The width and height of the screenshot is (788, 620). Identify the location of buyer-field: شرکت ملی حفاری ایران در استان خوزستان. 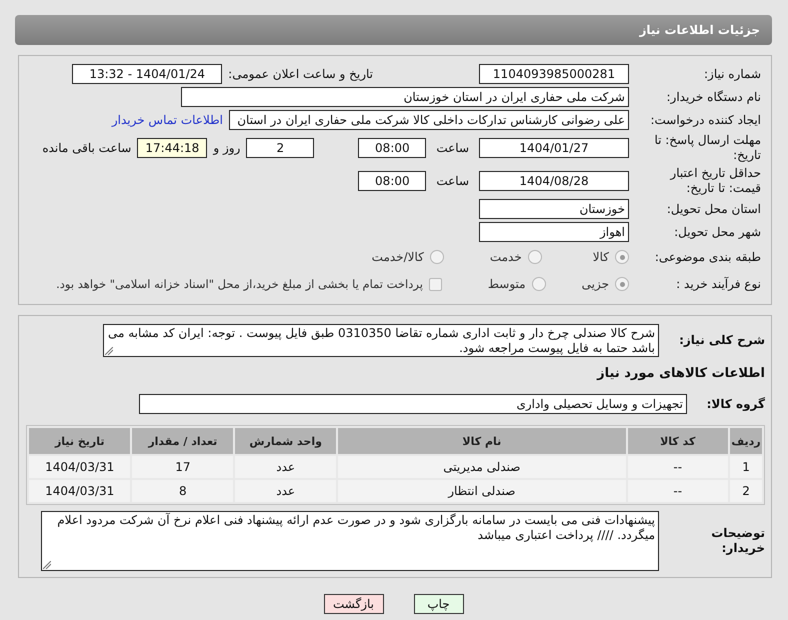
(405, 97).